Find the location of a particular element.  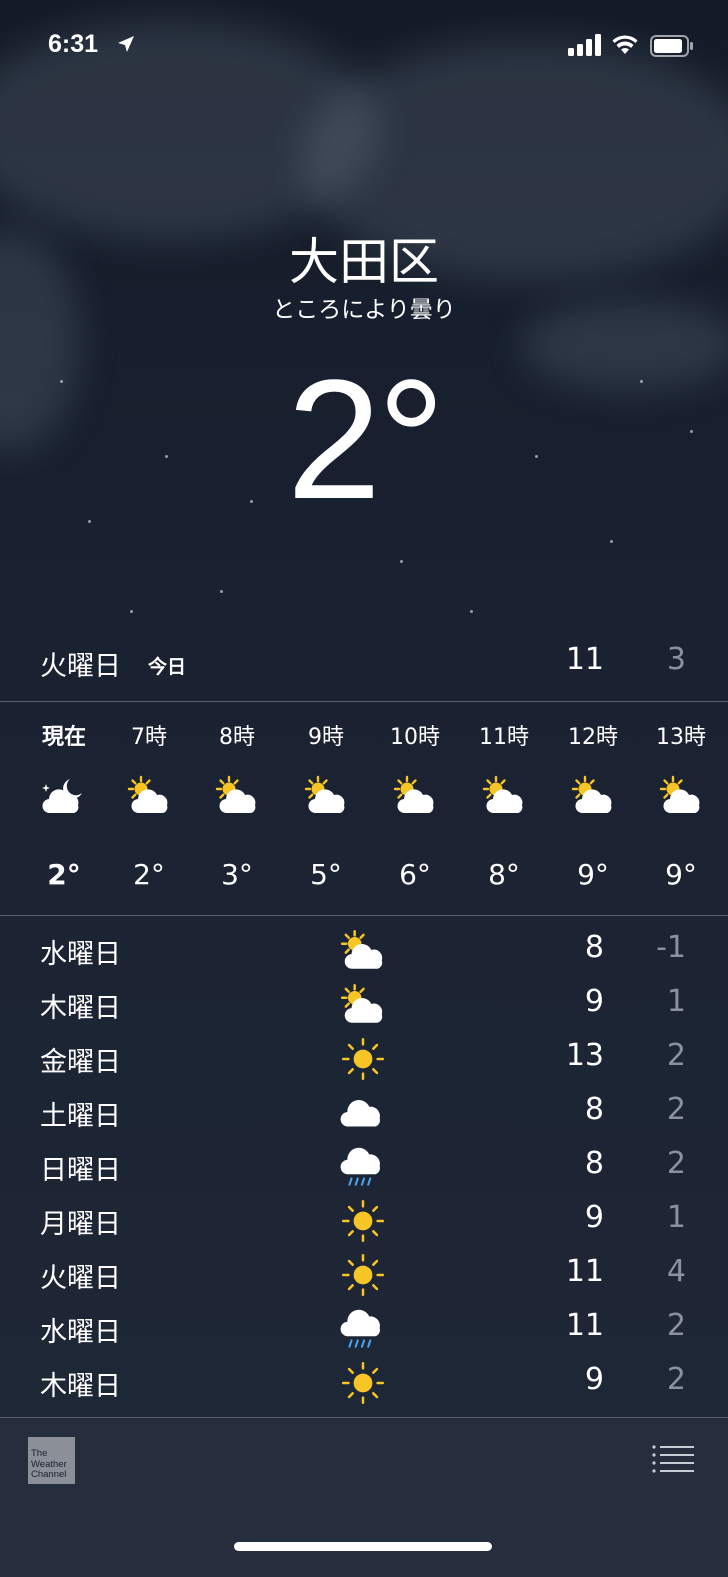

home-indicator is located at coordinates (363, 1546).